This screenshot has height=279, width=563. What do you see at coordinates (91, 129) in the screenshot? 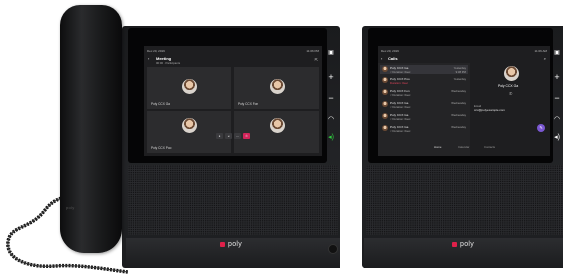
I see `handset` at bounding box center [91, 129].